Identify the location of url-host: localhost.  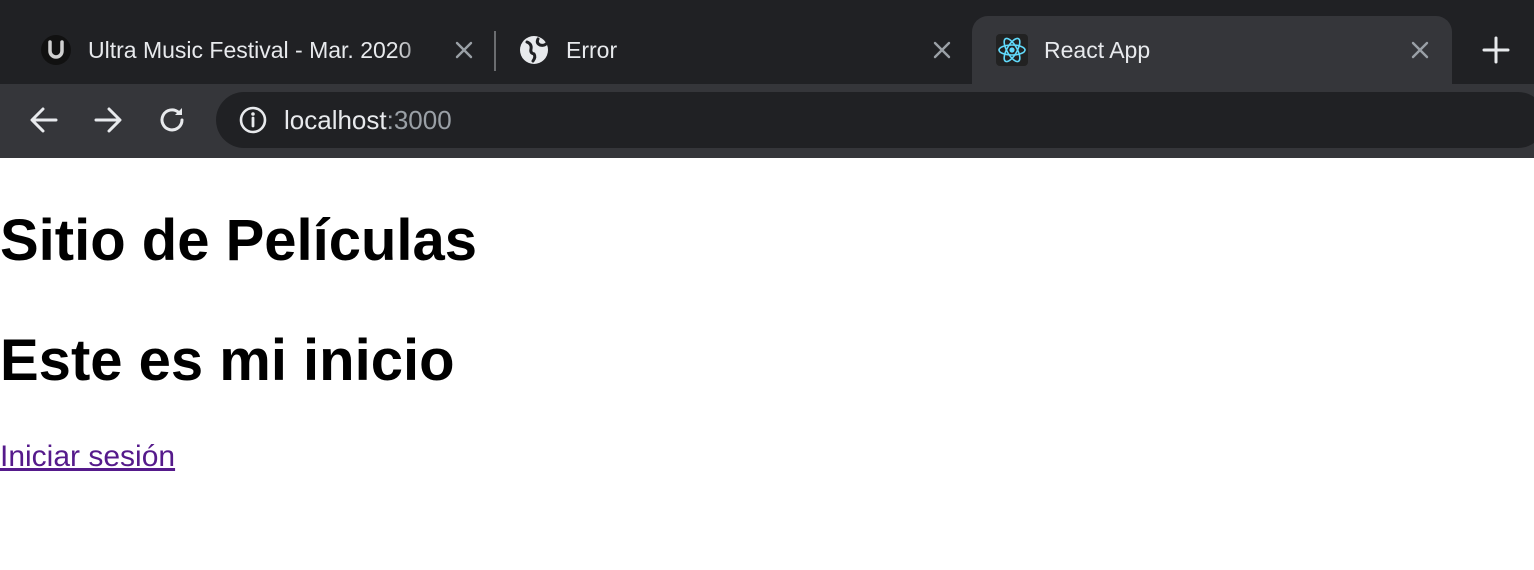
(335, 119).